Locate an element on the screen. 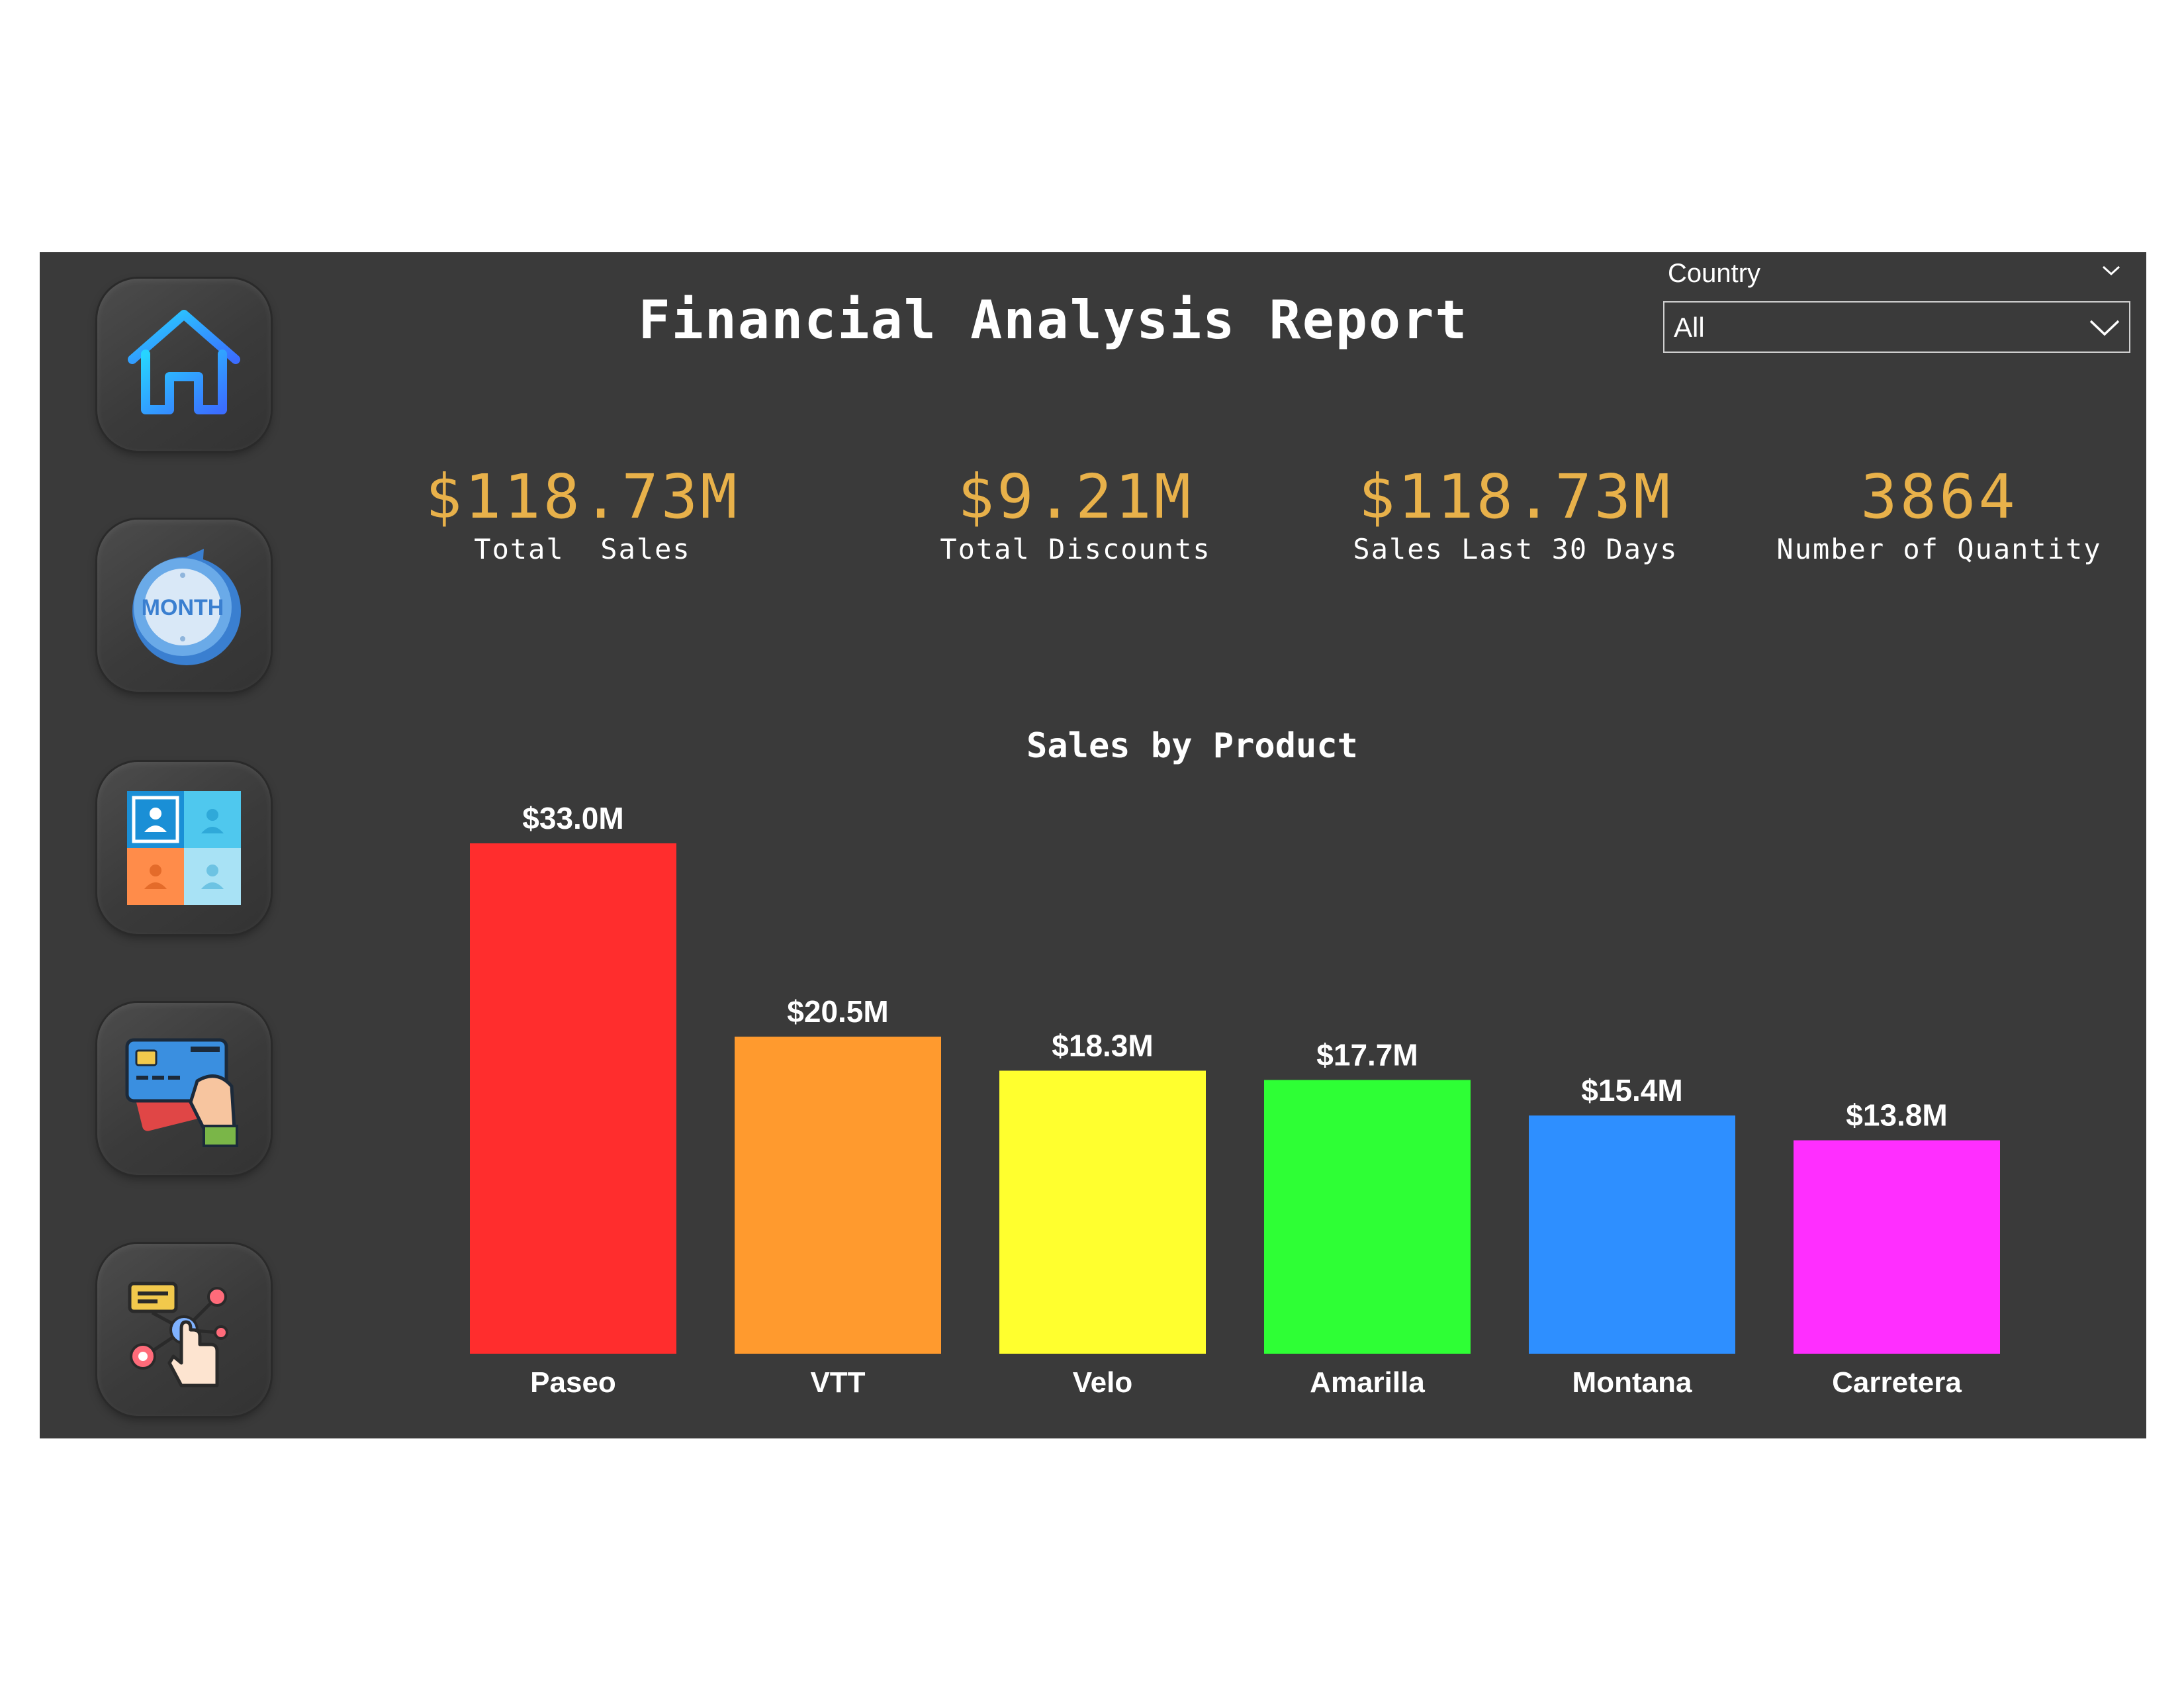 This screenshot has height=1688, width=2184. category-label: Amarilla is located at coordinates (1368, 1382).